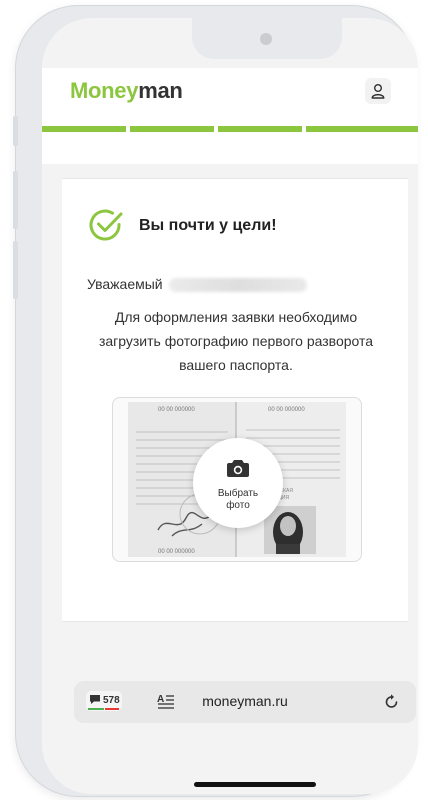 The image size is (428, 800). Describe the element at coordinates (230, 91) in the screenshot. I see `app-header: Moneyman` at that location.